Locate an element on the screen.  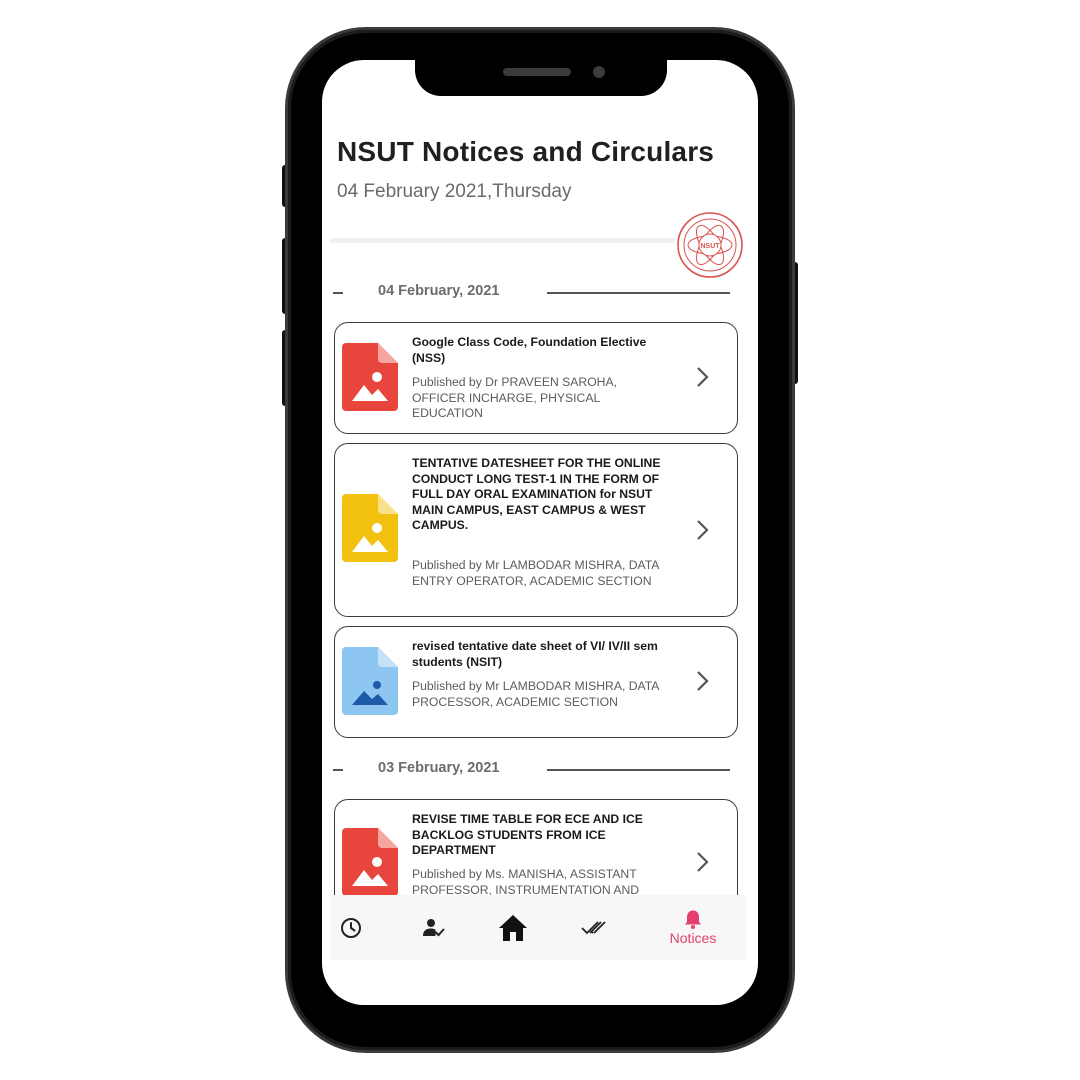
nav-attendance is located at coordinates (434, 927).